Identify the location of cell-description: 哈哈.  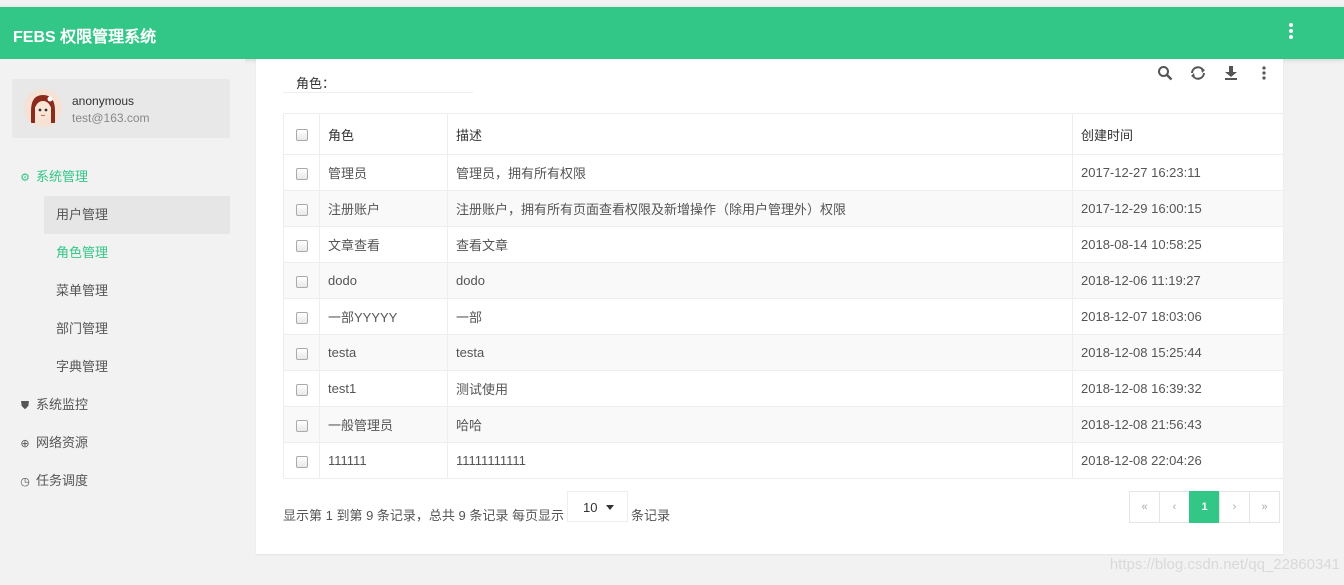
(760, 424).